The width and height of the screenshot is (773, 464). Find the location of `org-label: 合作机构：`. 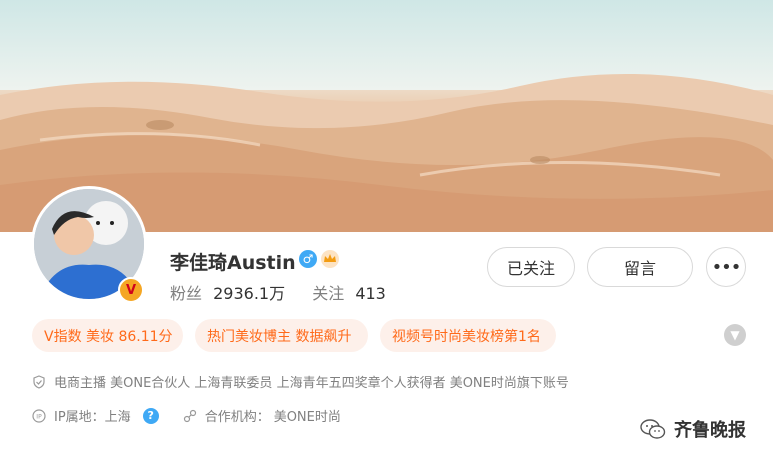

org-label: 合作机构： is located at coordinates (237, 417).